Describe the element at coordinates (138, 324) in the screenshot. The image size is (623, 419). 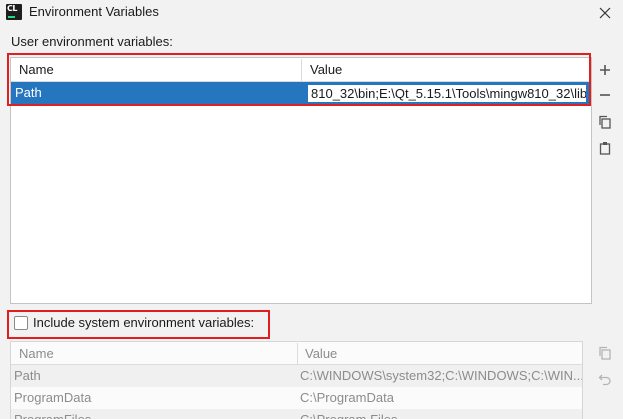
I see `highlight-box-checkbox` at that location.